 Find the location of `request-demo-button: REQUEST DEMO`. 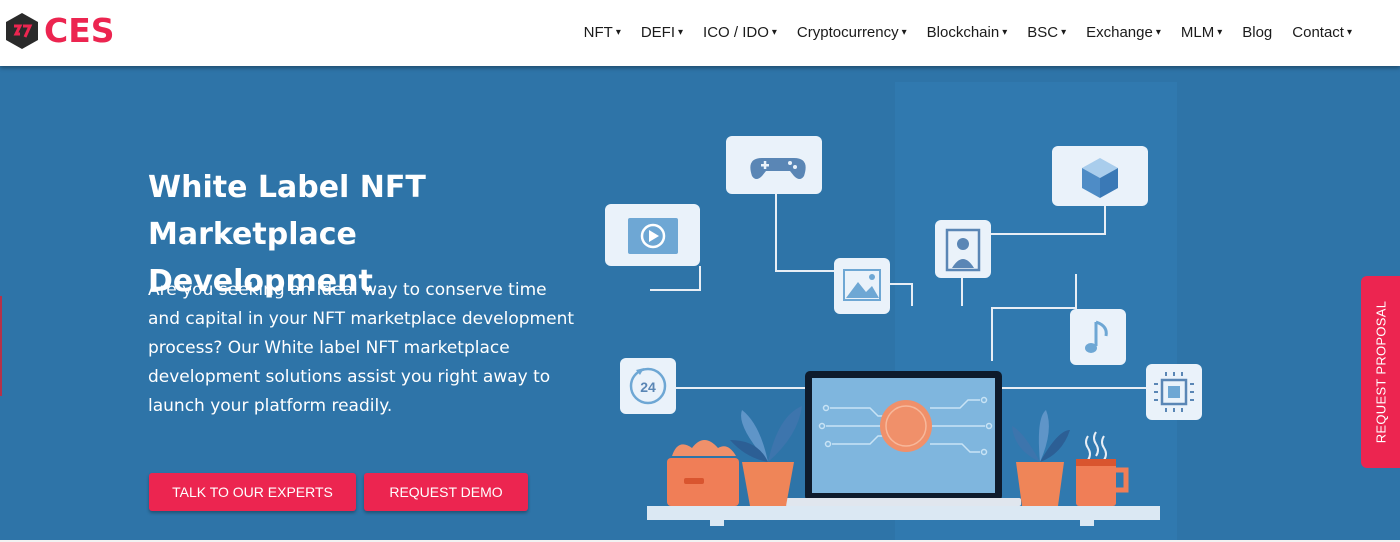

request-demo-button: REQUEST DEMO is located at coordinates (446, 492).